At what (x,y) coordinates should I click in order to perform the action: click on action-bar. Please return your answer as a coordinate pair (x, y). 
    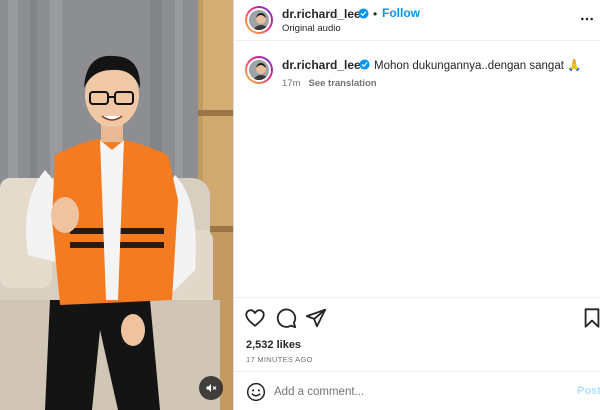
    Looking at the image, I should click on (417, 317).